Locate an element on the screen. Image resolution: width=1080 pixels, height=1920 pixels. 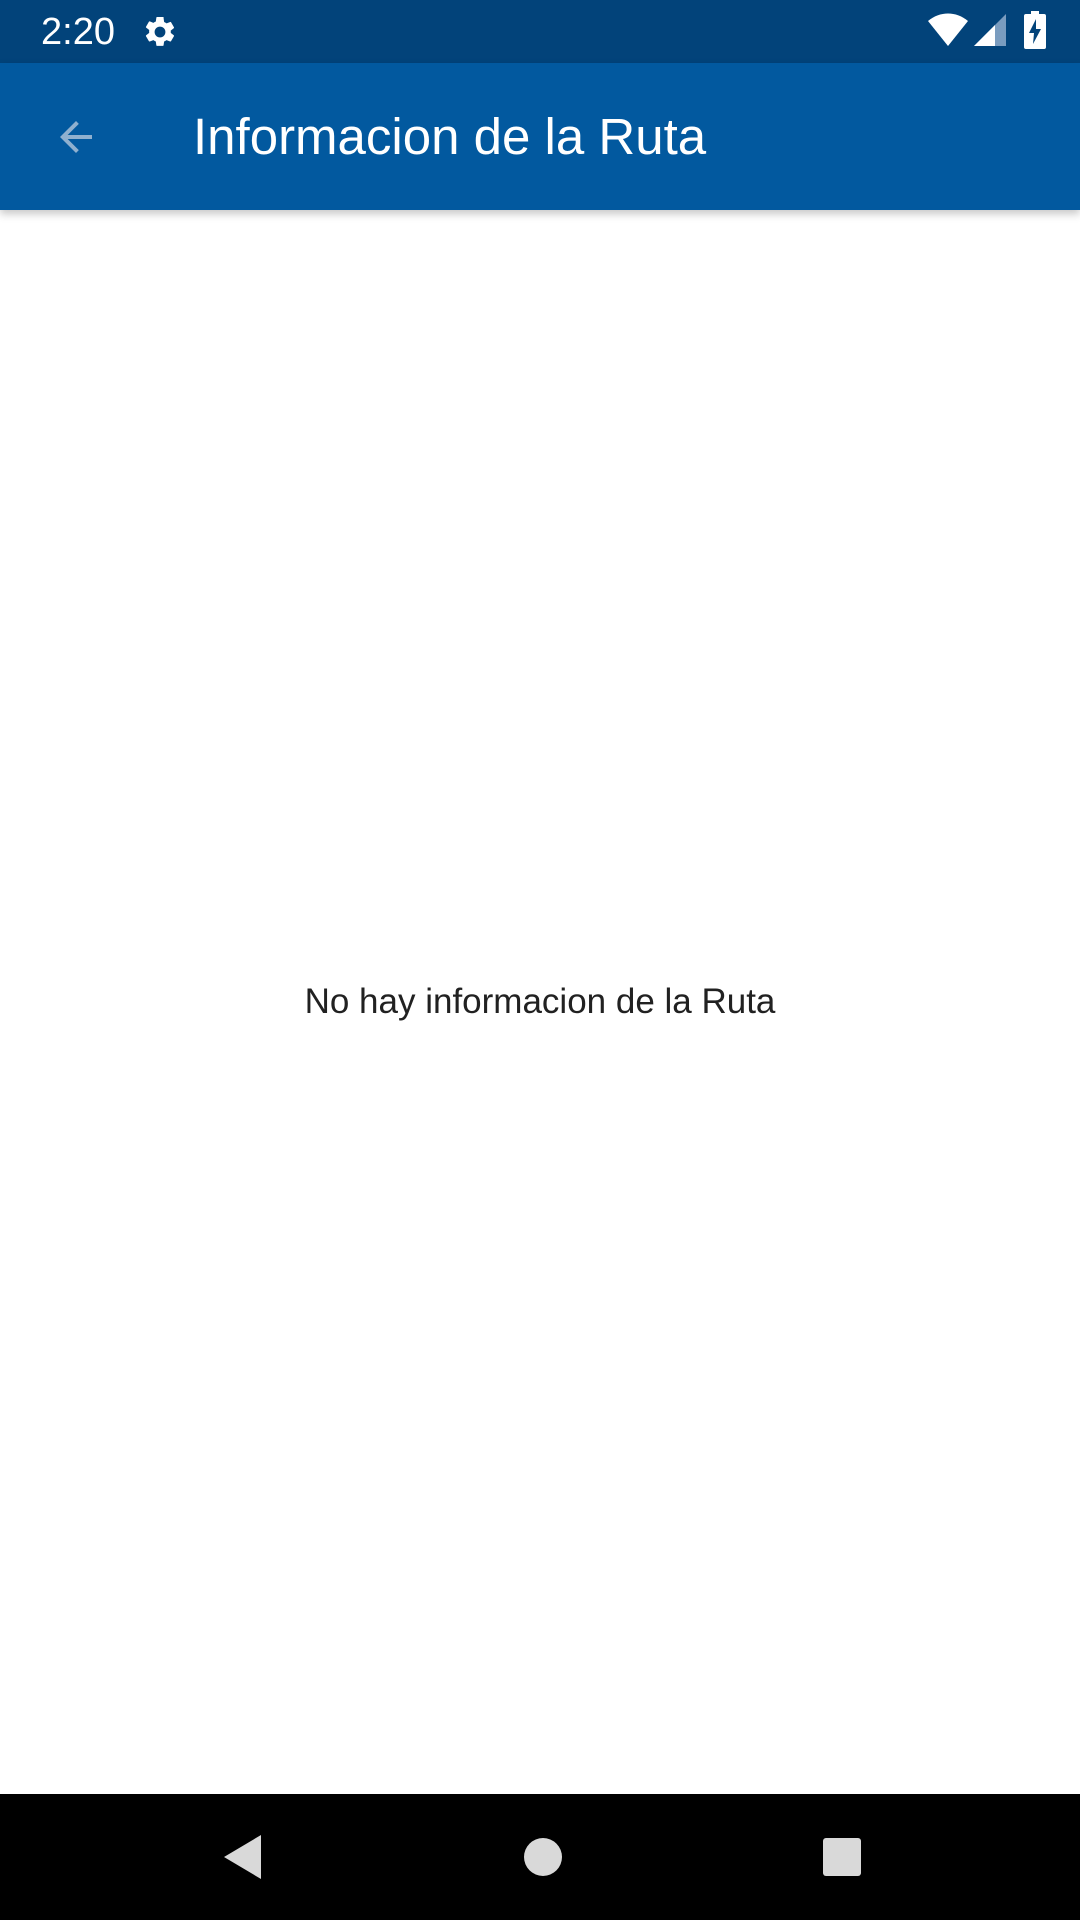
status-bar: 2:20 is located at coordinates (540, 31).